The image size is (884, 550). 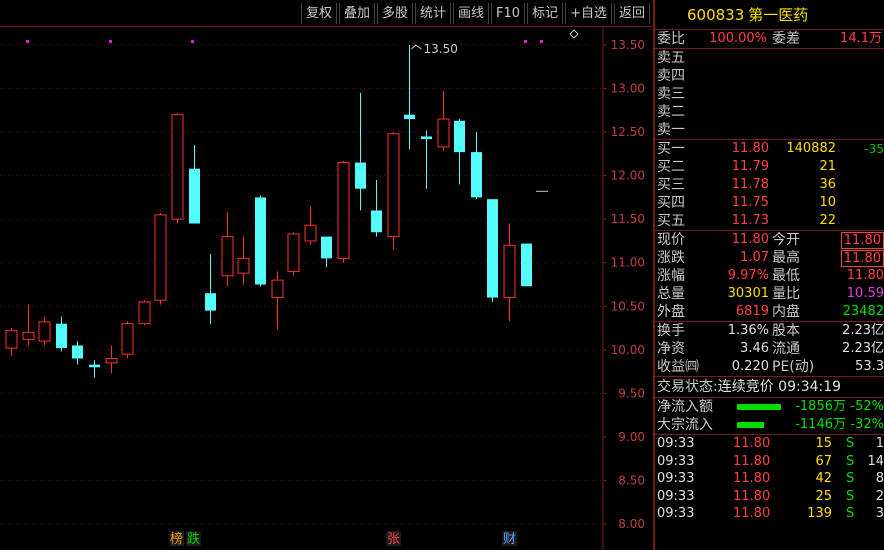 What do you see at coordinates (176, 539) in the screenshot?
I see `event-marker: 榜` at bounding box center [176, 539].